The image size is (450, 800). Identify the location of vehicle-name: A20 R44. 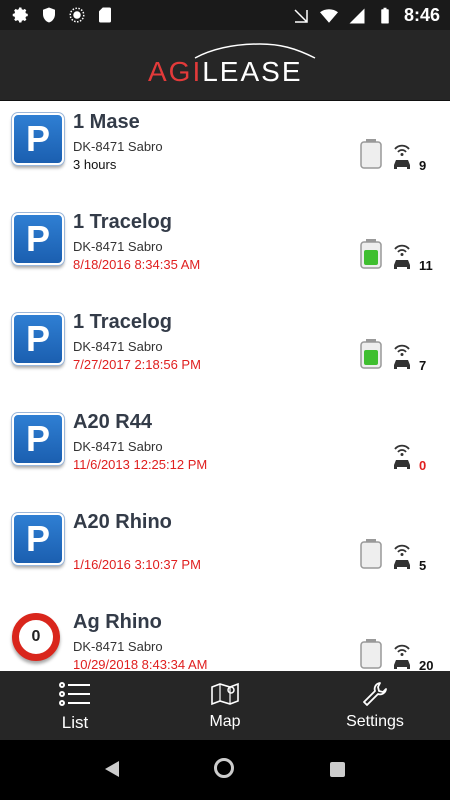
(112, 422).